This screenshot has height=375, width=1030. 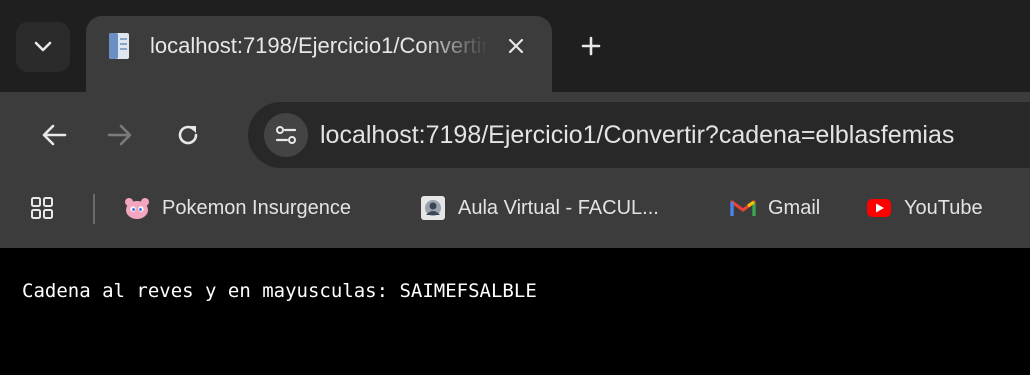 I want to click on bookmark-label: YouTube, so click(x=943, y=207).